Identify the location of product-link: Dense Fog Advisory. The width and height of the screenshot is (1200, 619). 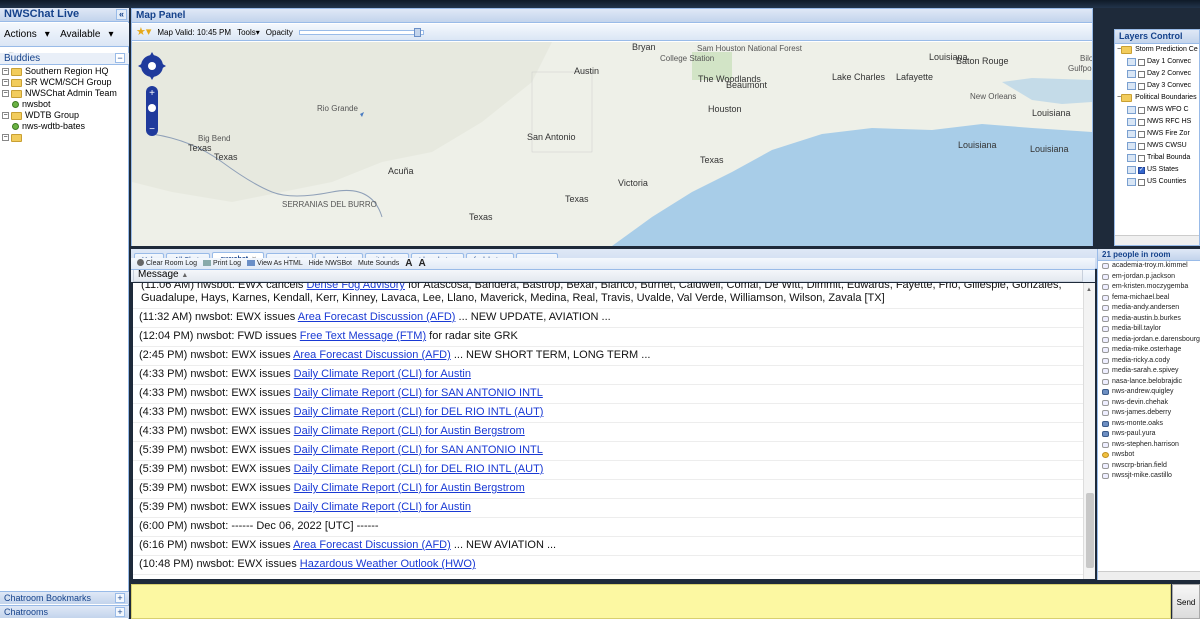
(355, 287).